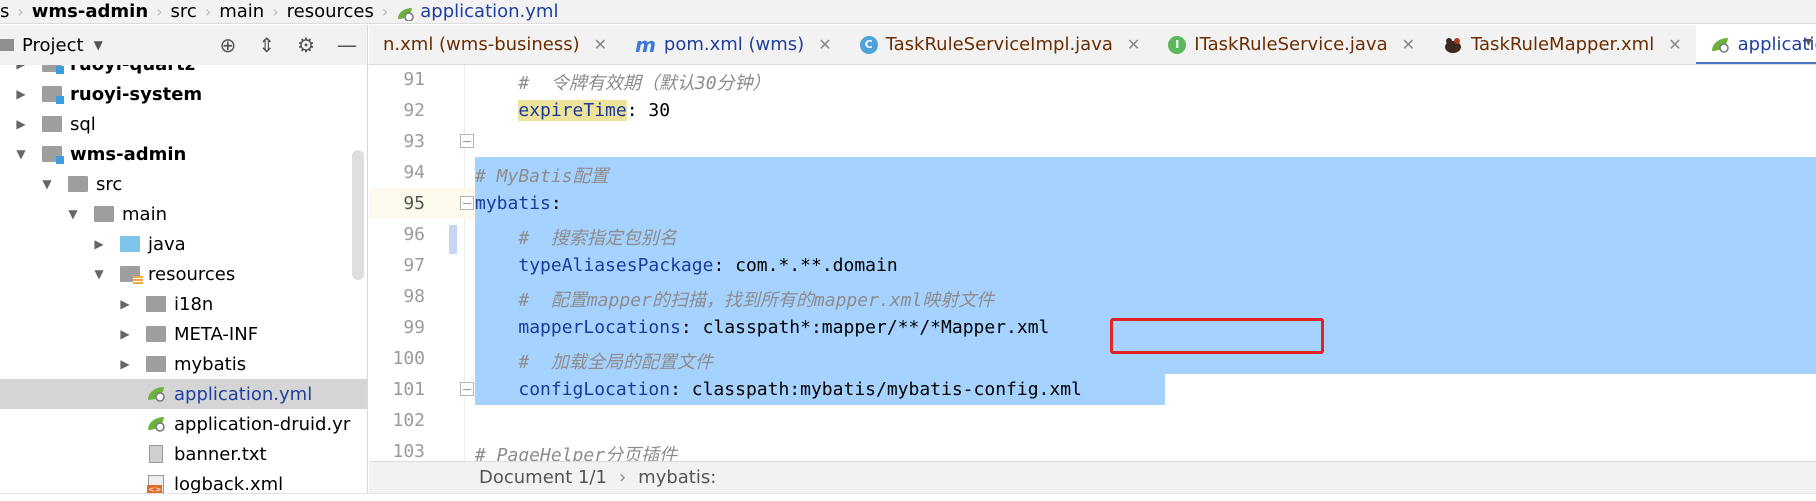 The image size is (1816, 501). What do you see at coordinates (1755, 44) in the screenshot?
I see `tab-application-yml: application.yml ✕` at bounding box center [1755, 44].